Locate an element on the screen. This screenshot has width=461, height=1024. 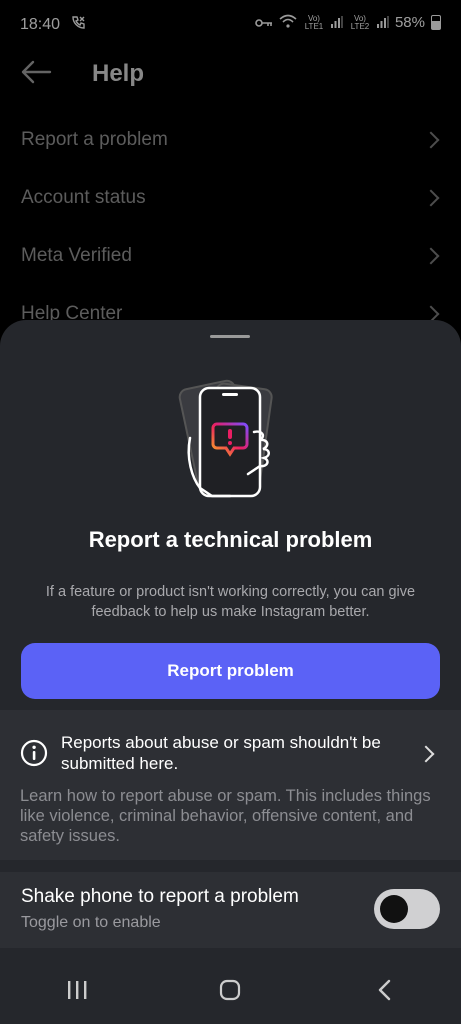
page-title: Help is located at coordinates (118, 73).